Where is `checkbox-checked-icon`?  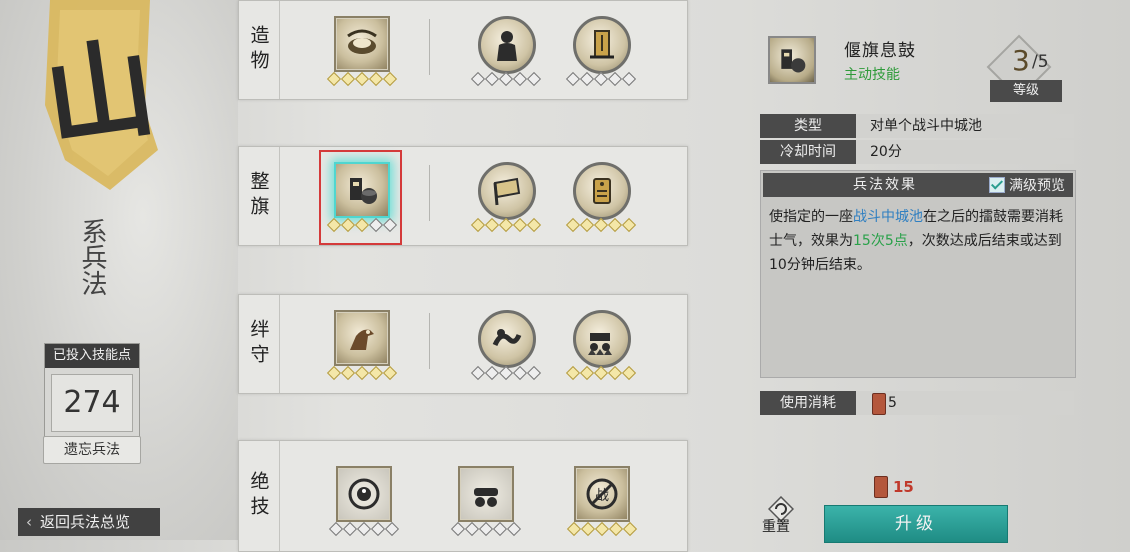 checkbox-checked-icon is located at coordinates (997, 185).